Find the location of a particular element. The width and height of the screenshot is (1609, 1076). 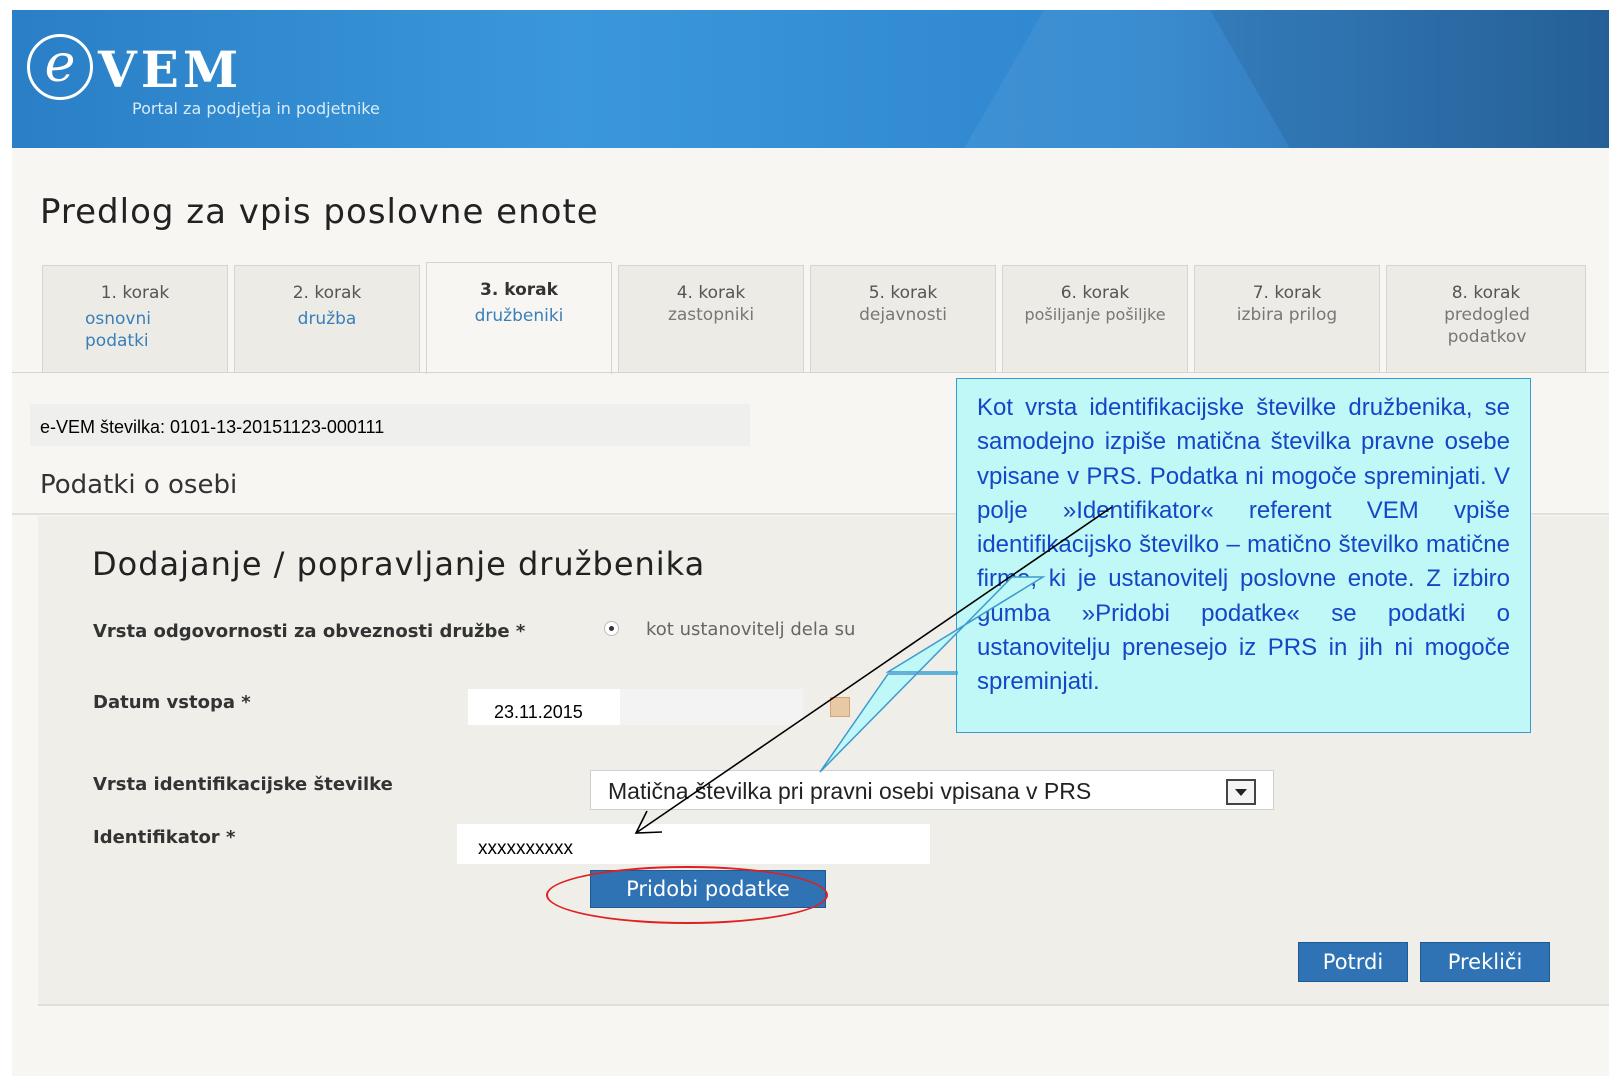

tab-step-label: 8. korak is located at coordinates (1486, 293).